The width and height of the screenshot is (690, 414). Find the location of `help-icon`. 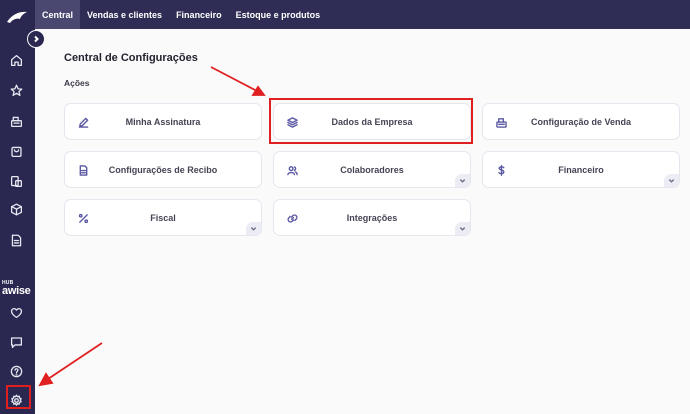

help-icon is located at coordinates (16, 371).